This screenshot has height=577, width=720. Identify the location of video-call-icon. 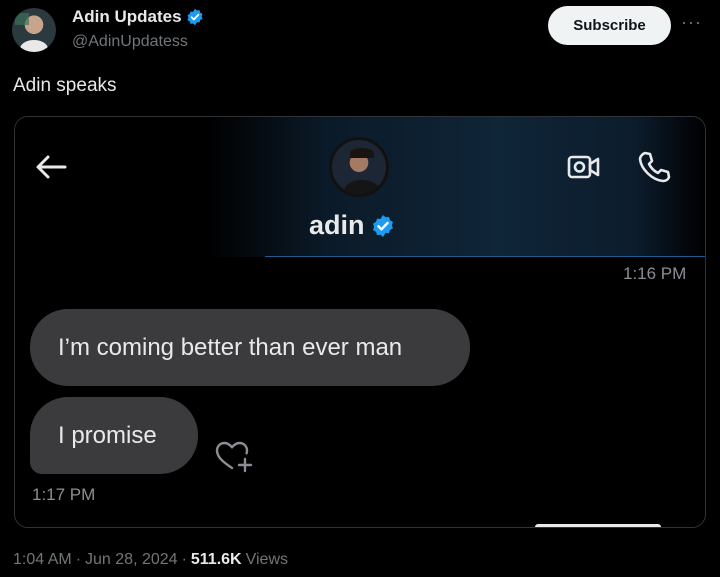
(583, 167).